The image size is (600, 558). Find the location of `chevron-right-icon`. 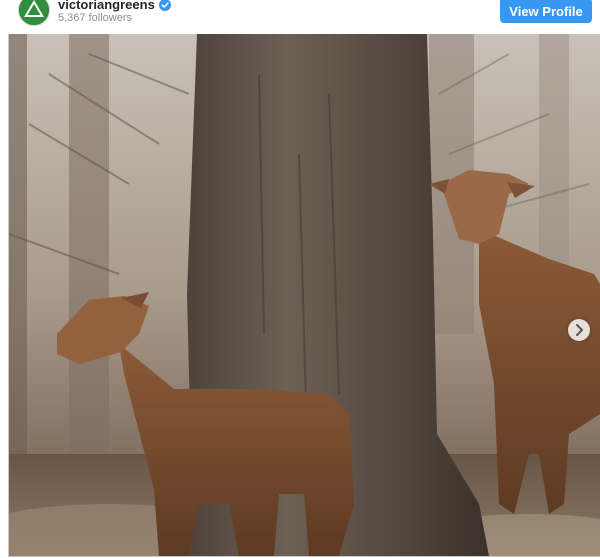

chevron-right-icon is located at coordinates (579, 330).